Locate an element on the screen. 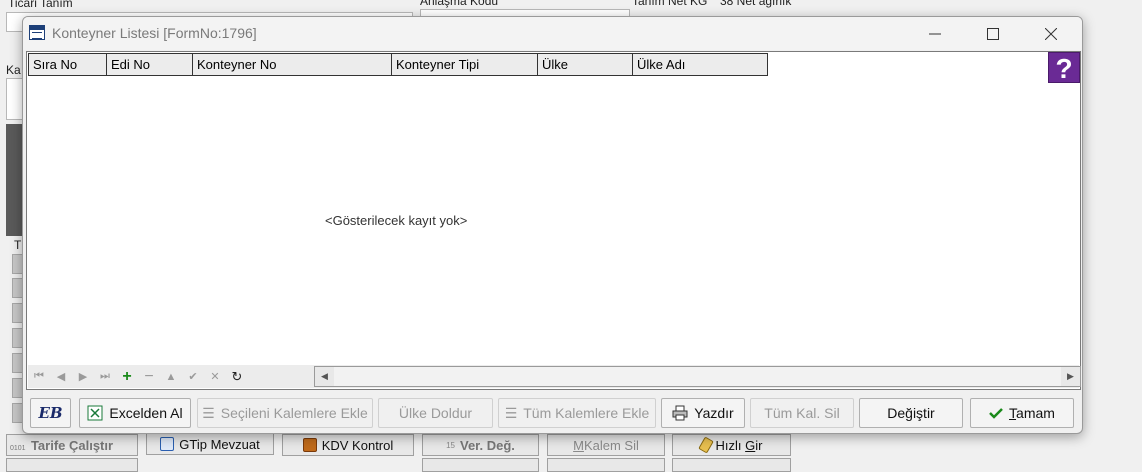  gtip-mevzuat-button: GTip Mevzuat is located at coordinates (210, 444).